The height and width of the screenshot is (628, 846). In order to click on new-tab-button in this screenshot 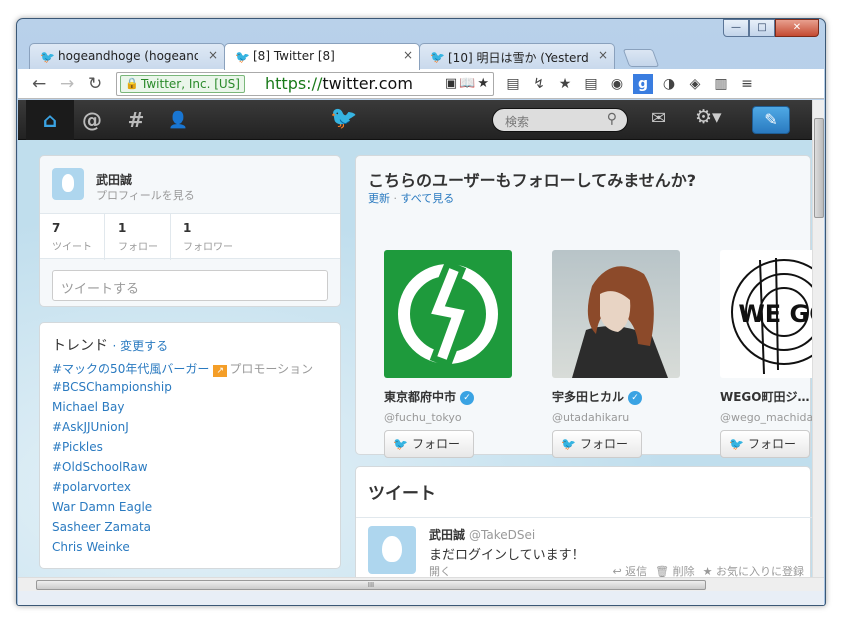, I will do `click(641, 58)`.